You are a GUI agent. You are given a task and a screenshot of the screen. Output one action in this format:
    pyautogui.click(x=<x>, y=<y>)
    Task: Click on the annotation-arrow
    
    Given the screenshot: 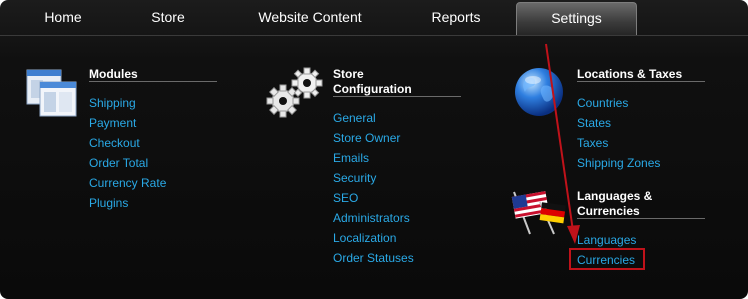 What is the action you would take?
    pyautogui.click(x=562, y=143)
    